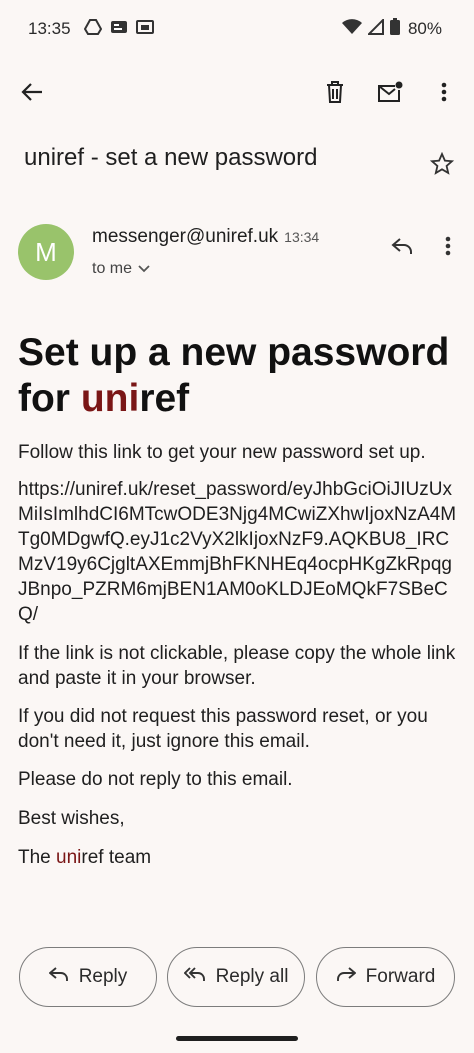  What do you see at coordinates (116, 857) in the screenshot?
I see `signature-rest: ref team` at bounding box center [116, 857].